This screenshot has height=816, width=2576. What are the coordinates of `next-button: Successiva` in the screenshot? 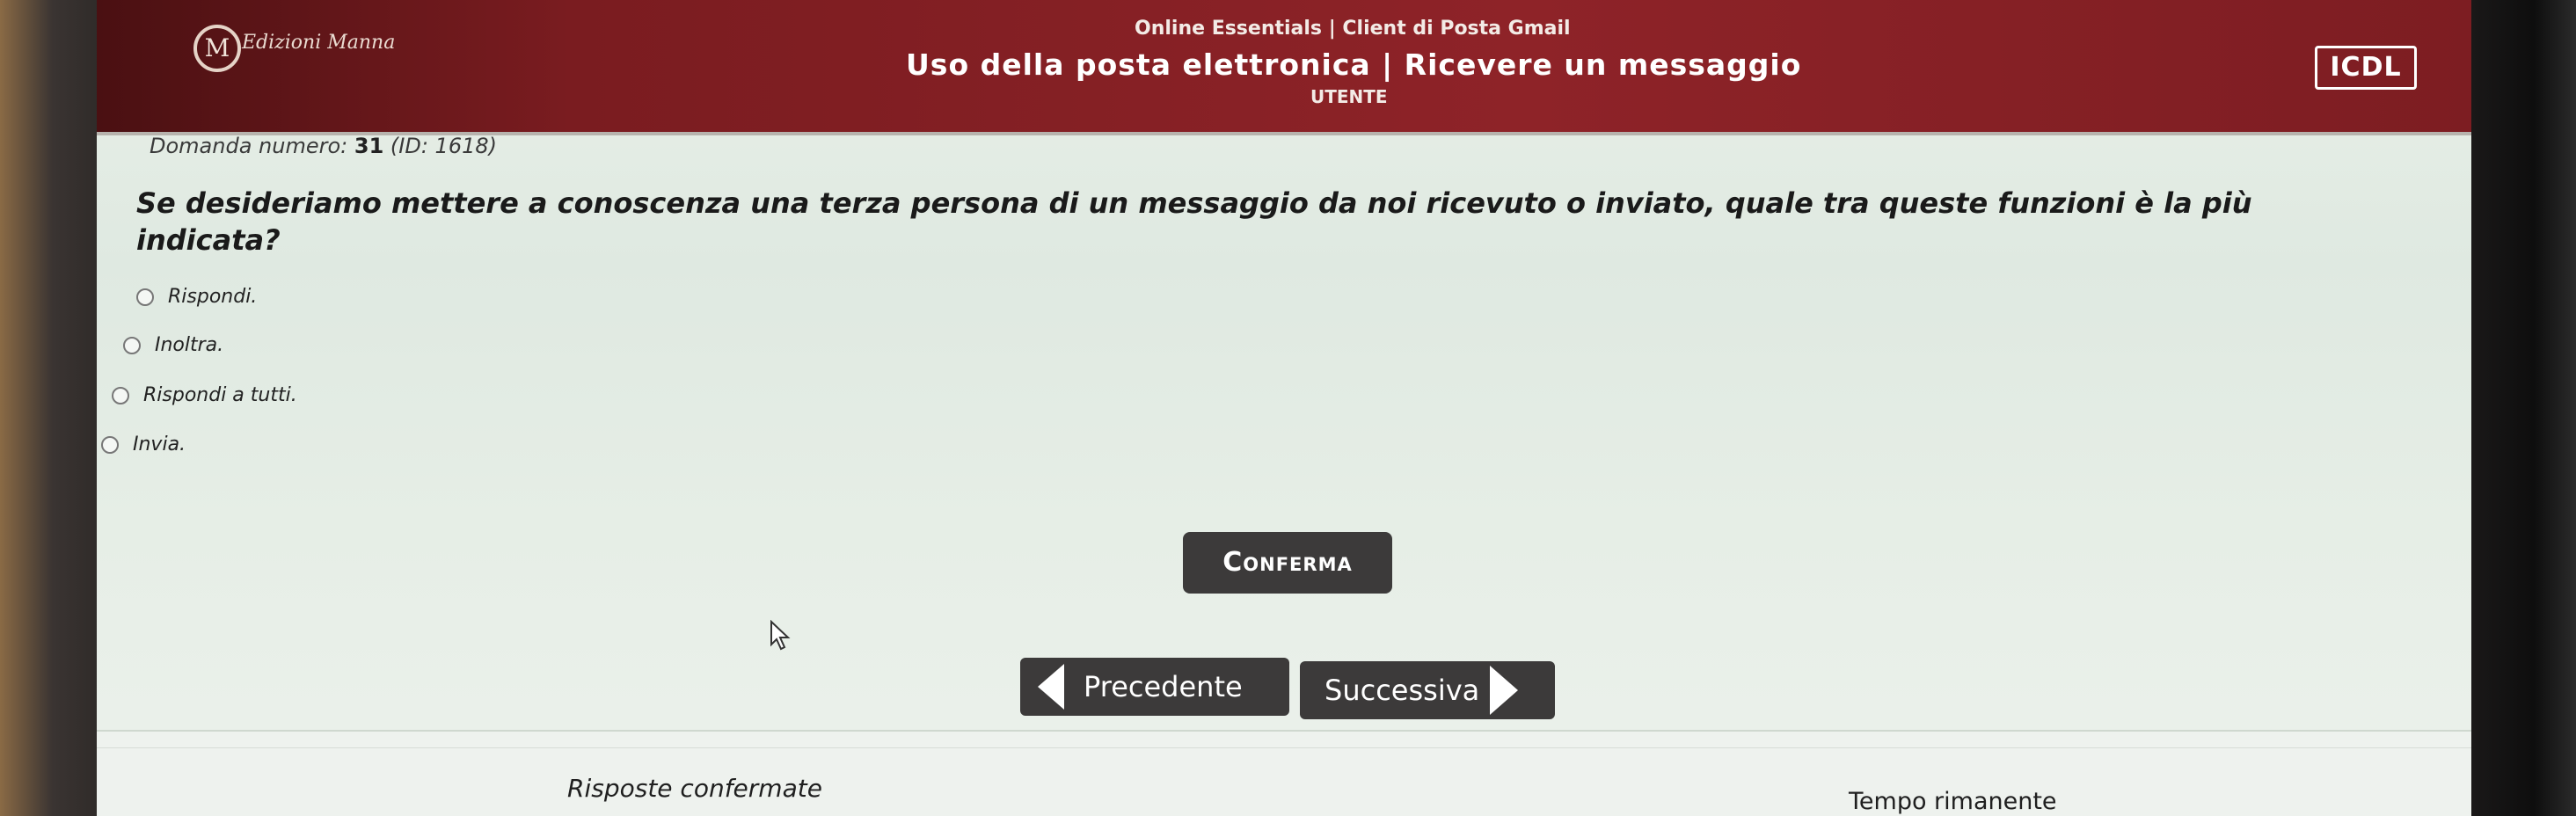 It's located at (1427, 690).